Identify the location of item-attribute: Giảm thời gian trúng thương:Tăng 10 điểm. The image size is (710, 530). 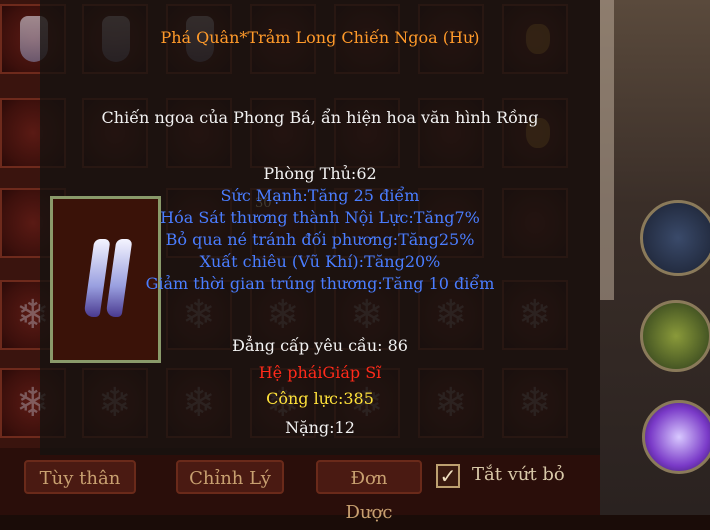
(320, 283).